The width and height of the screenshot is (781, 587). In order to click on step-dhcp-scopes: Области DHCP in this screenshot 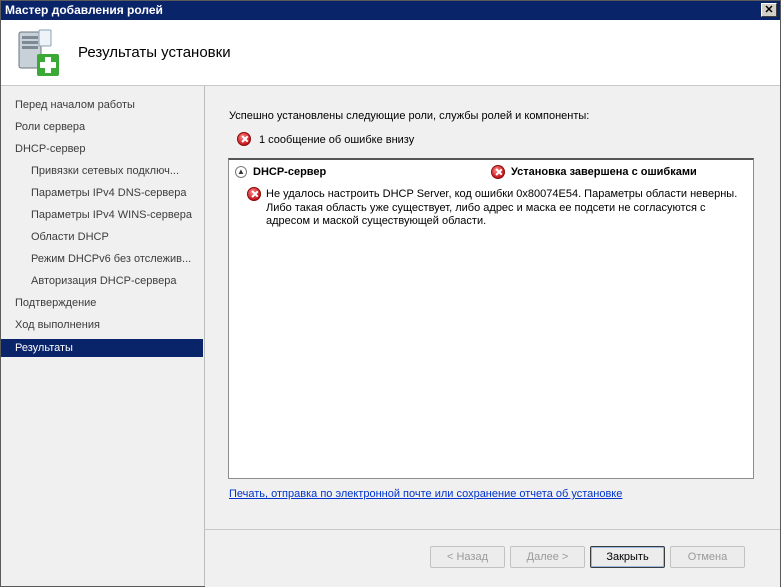, I will do `click(102, 237)`.